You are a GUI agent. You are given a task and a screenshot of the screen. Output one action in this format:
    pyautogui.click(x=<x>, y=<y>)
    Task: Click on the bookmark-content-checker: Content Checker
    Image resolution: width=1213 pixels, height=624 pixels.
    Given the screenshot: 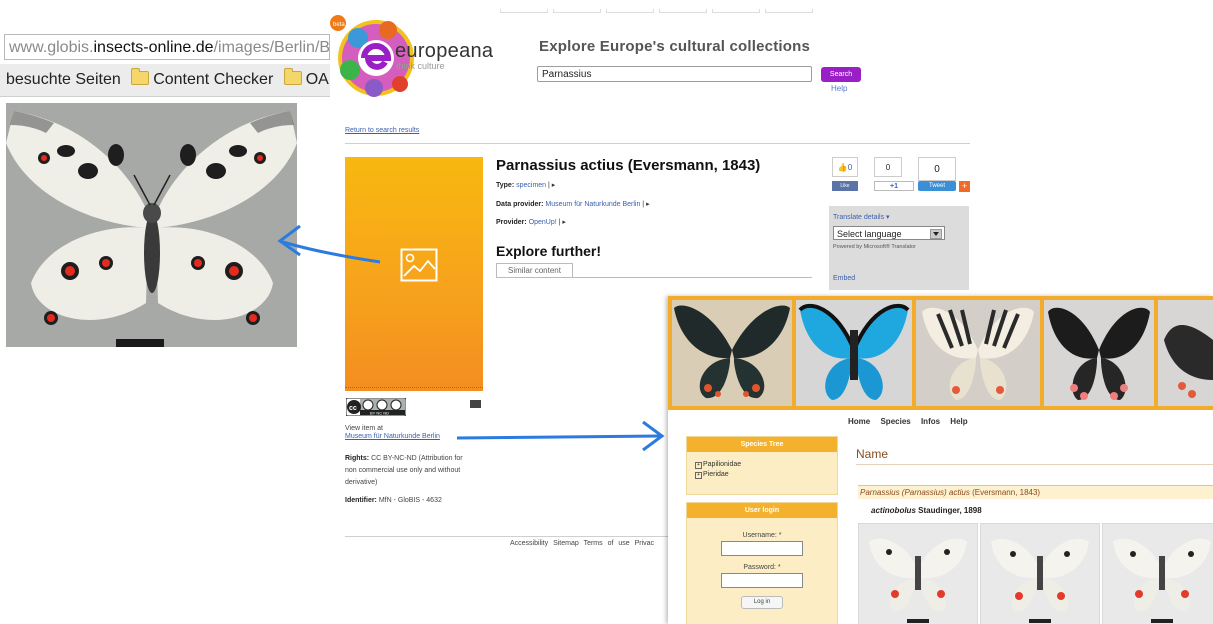 What is the action you would take?
    pyautogui.click(x=213, y=79)
    